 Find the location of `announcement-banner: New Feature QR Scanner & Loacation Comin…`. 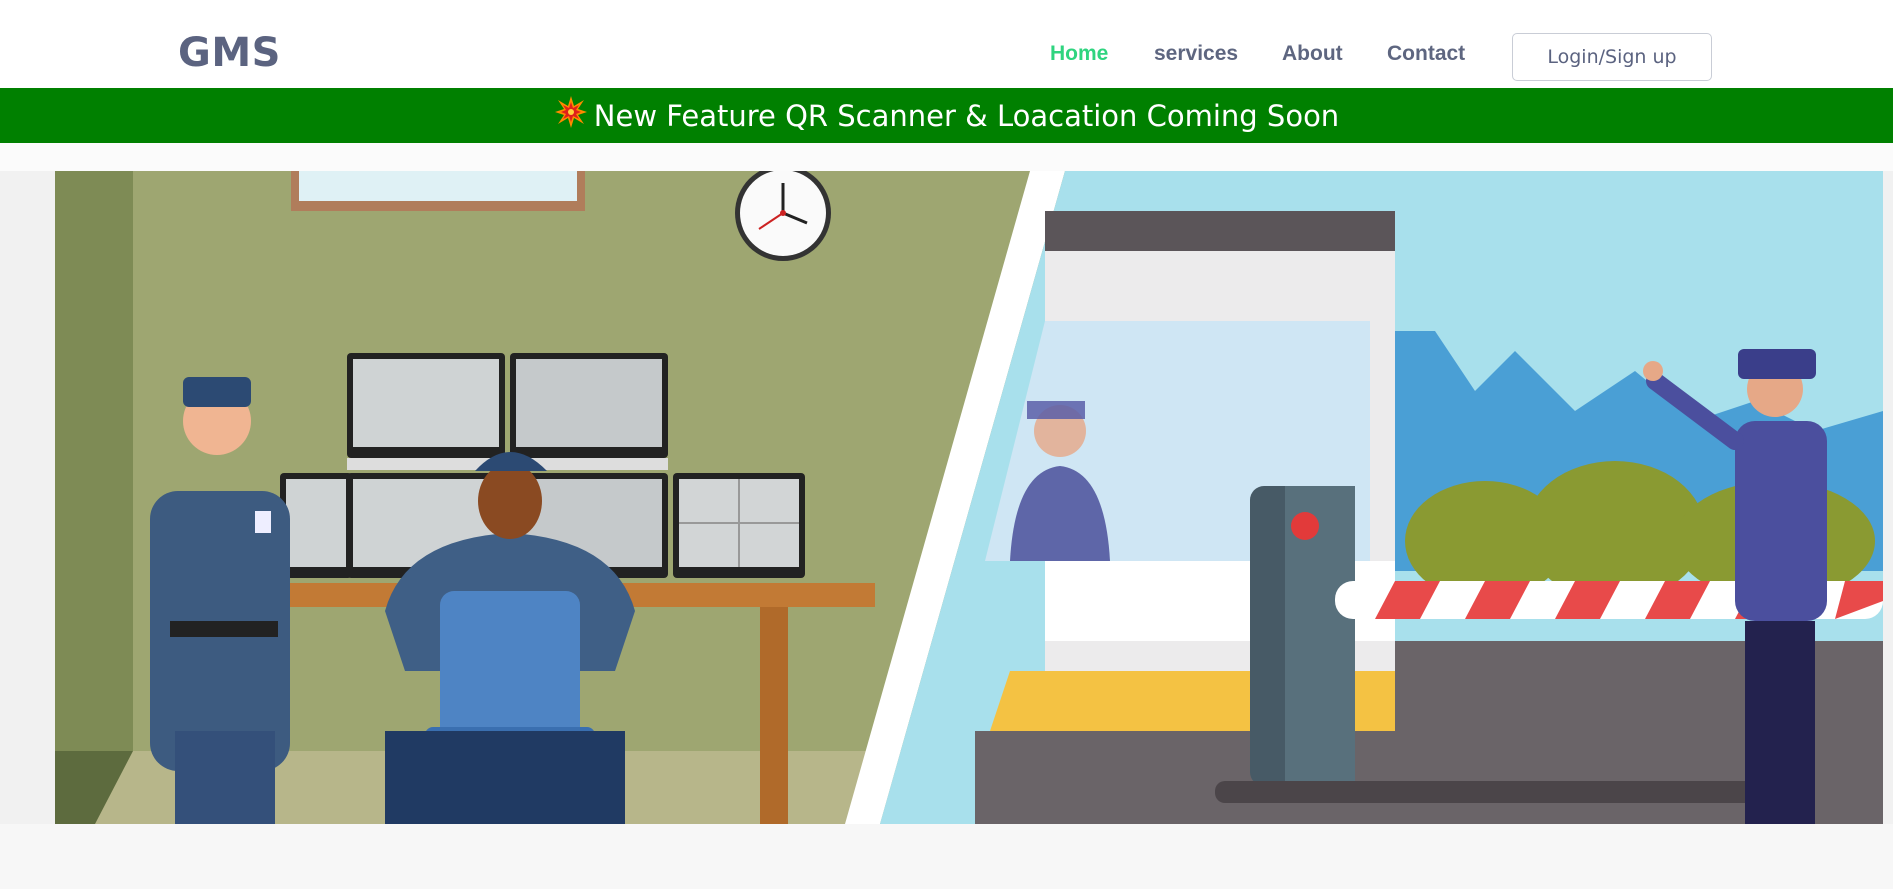

announcement-banner: New Feature QR Scanner & Loacation Comin… is located at coordinates (946, 115).